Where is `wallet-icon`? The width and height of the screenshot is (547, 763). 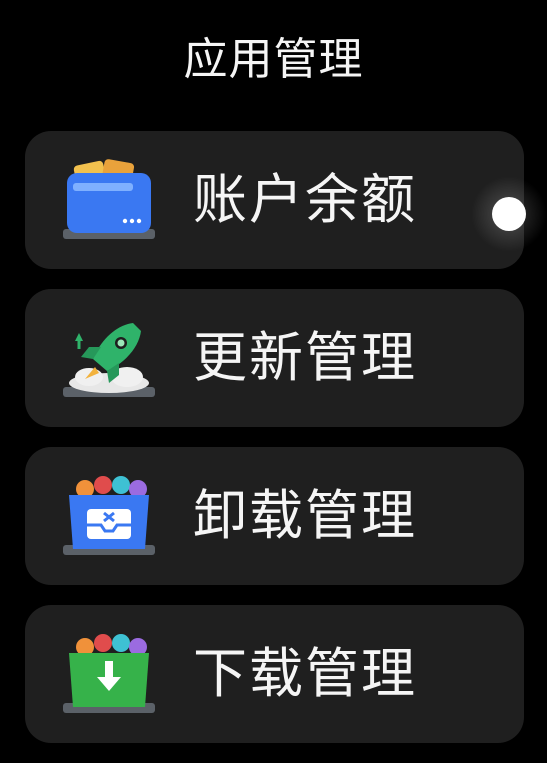
wallet-icon is located at coordinates (109, 199).